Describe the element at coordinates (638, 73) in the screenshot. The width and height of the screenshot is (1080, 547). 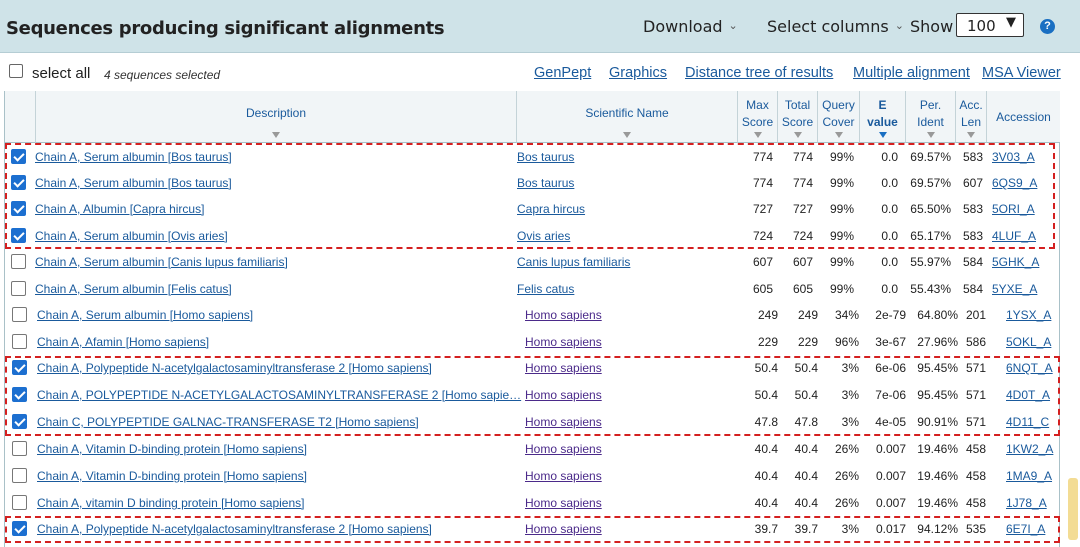
I see `graphics-link: Graphics` at that location.